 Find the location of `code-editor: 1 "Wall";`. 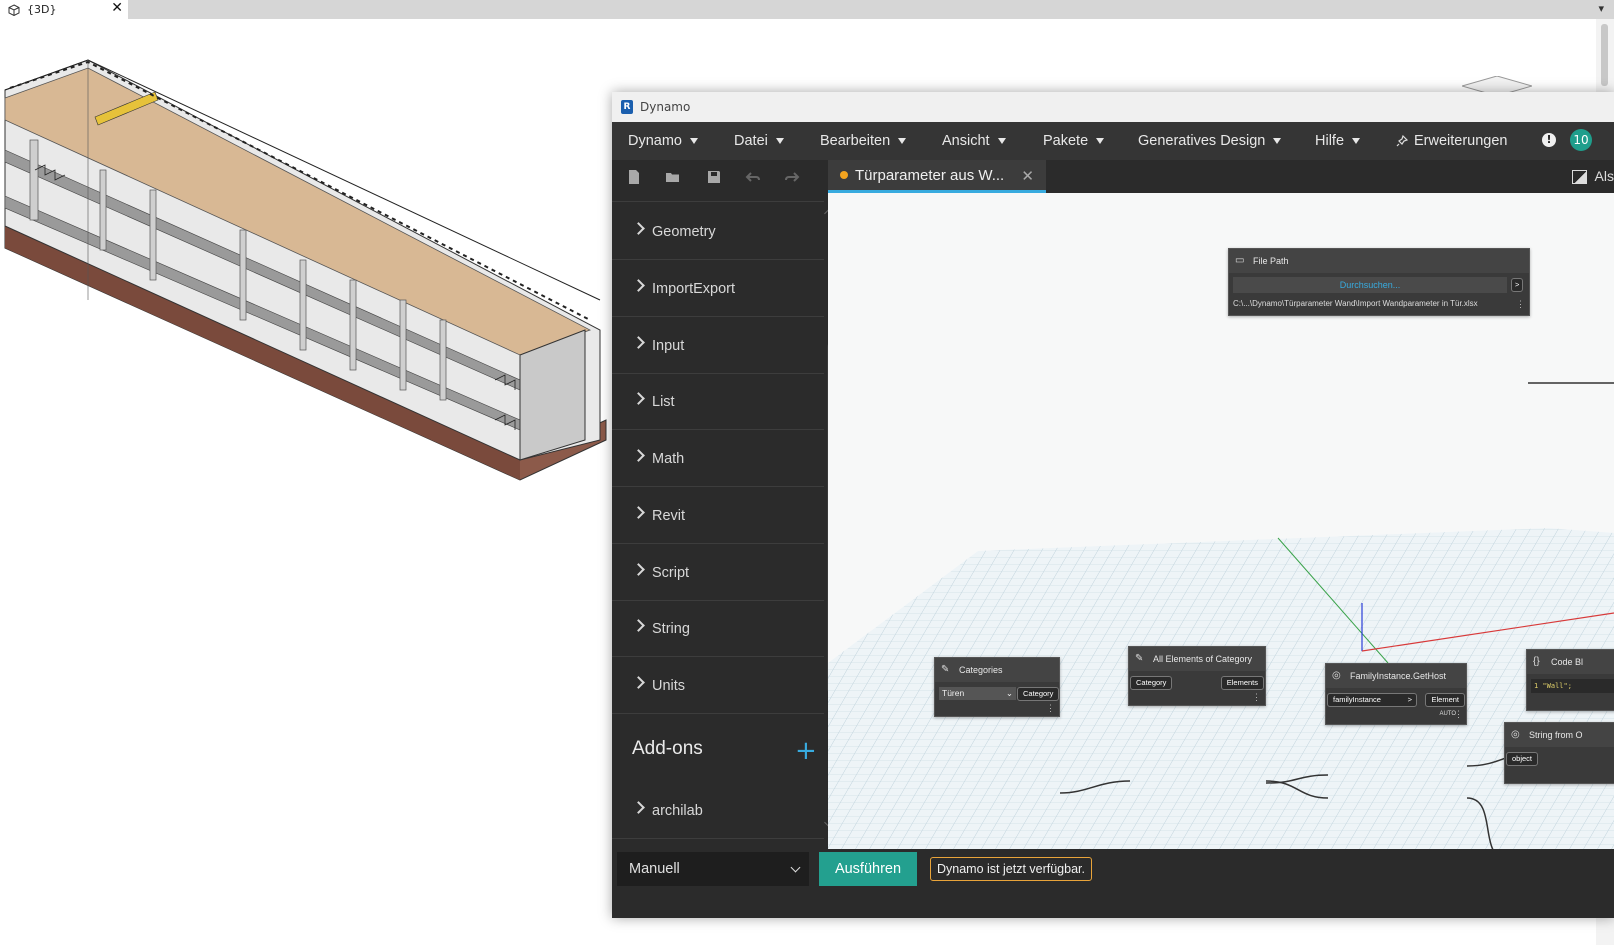

code-editor: 1 "Wall"; is located at coordinates (1572, 686).